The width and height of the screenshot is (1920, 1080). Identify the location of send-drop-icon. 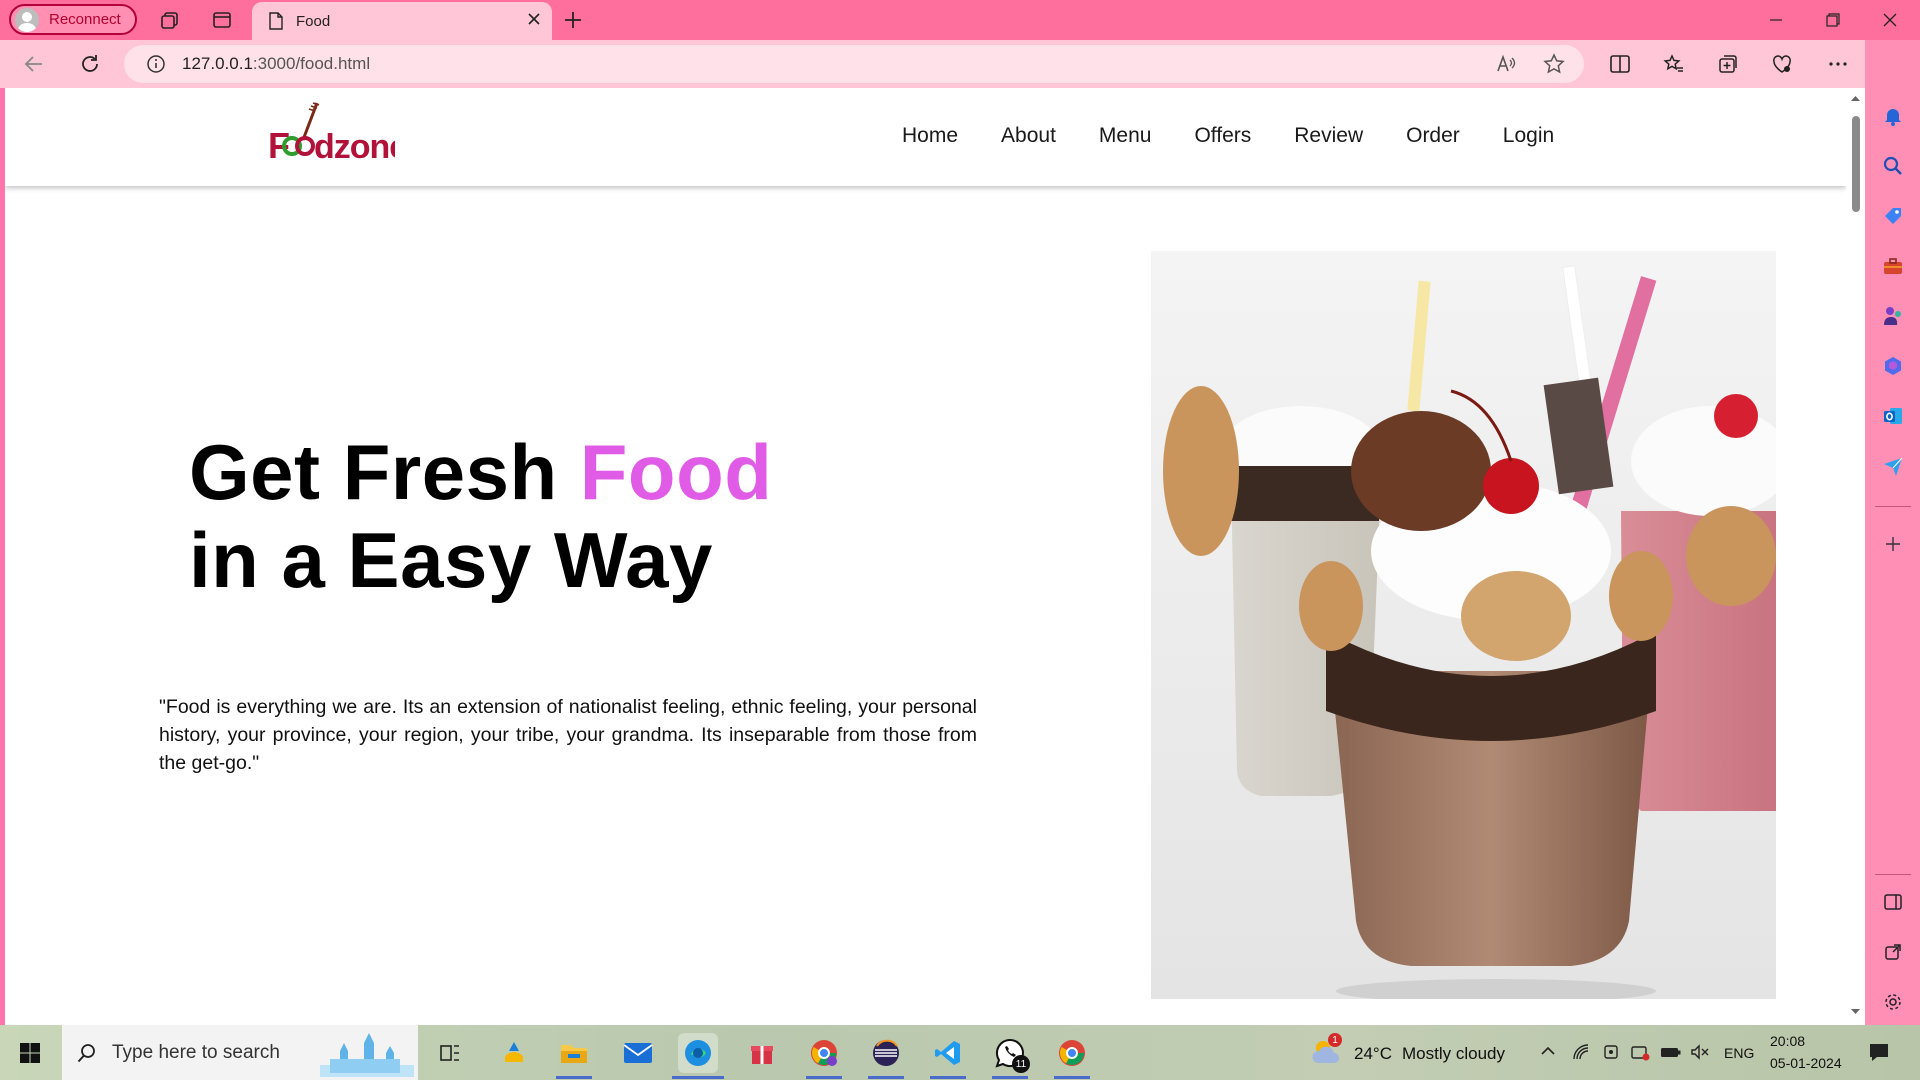
(1893, 466).